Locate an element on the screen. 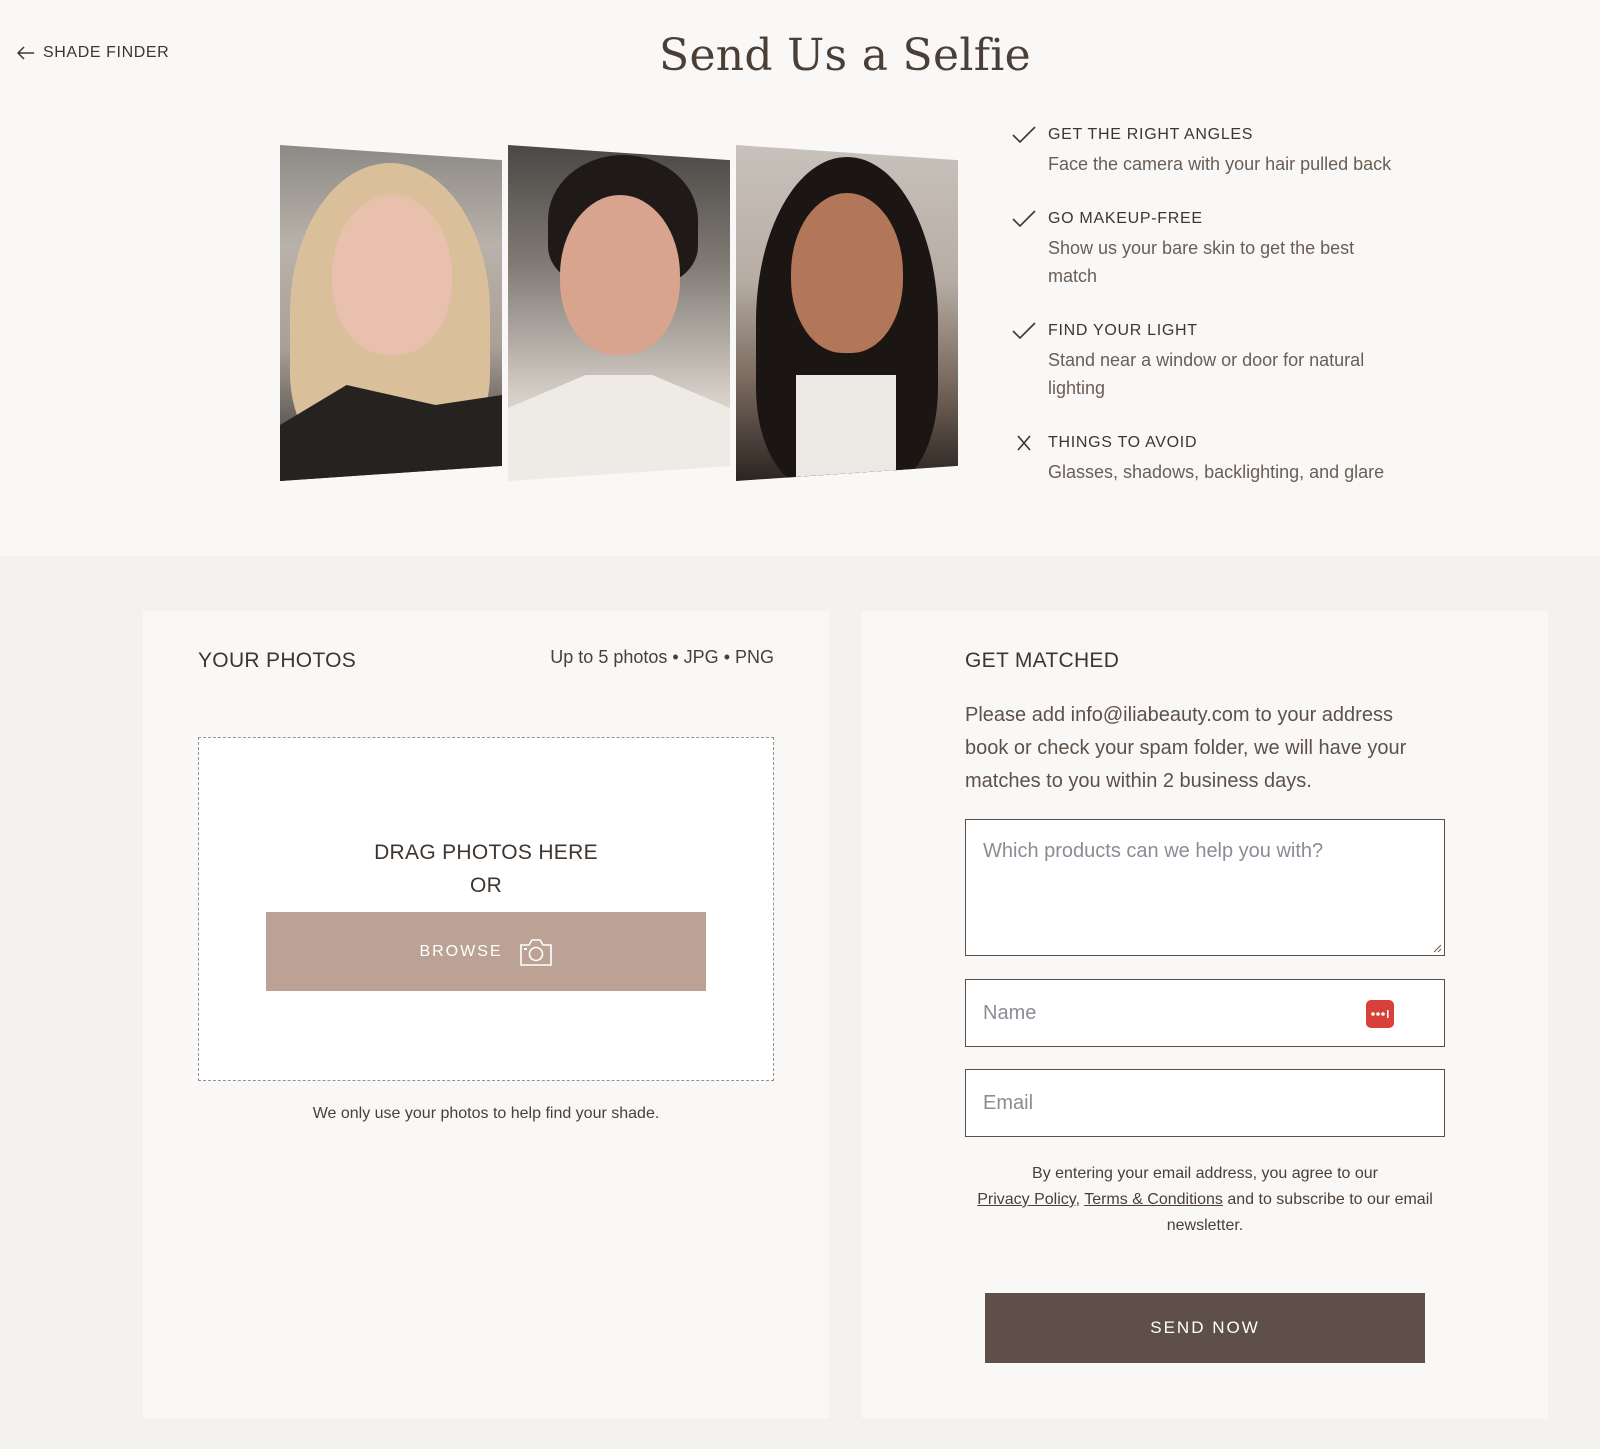 This screenshot has height=1449, width=1600. tip-heading: GET THE RIGHT ANGLES is located at coordinates (1151, 134).